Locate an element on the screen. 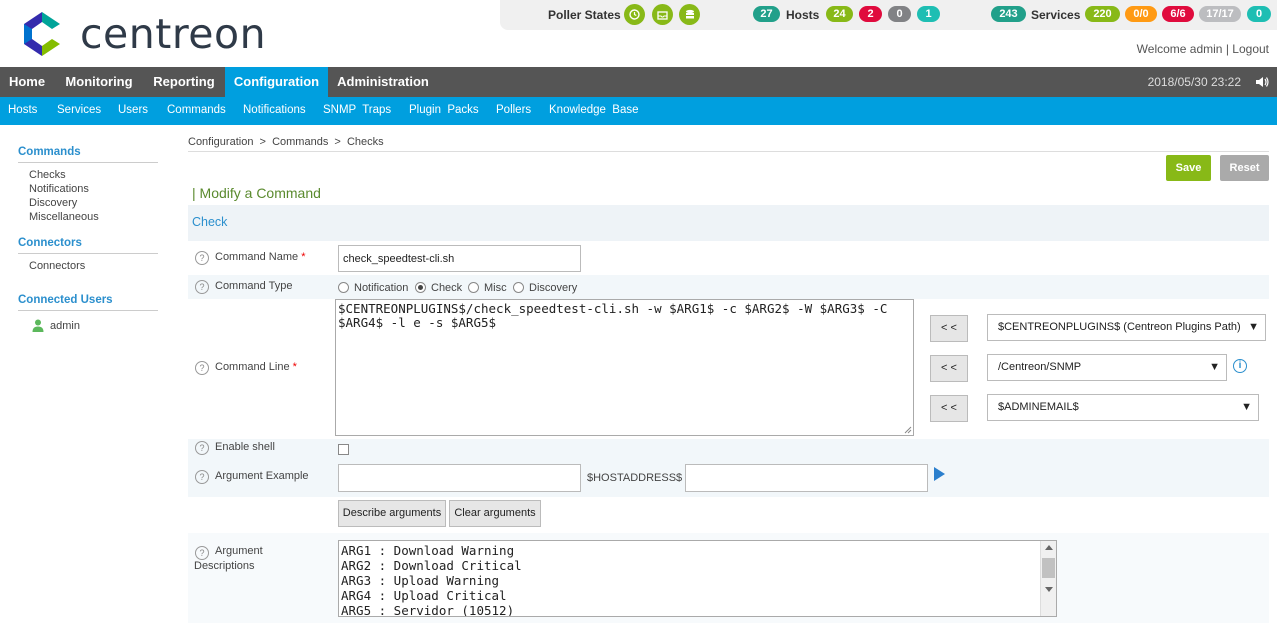 The width and height of the screenshot is (1277, 623). hosts-label: Hosts is located at coordinates (803, 15).